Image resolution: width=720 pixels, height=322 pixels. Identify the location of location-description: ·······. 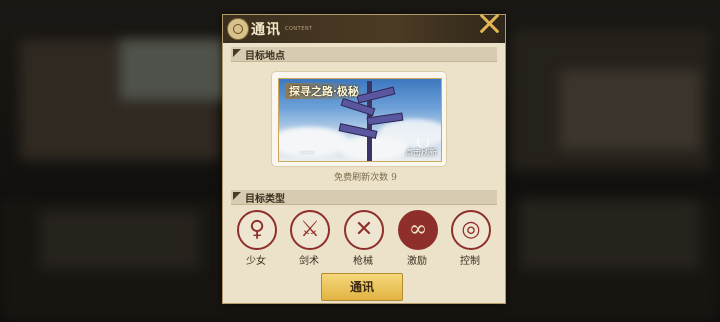
(307, 153).